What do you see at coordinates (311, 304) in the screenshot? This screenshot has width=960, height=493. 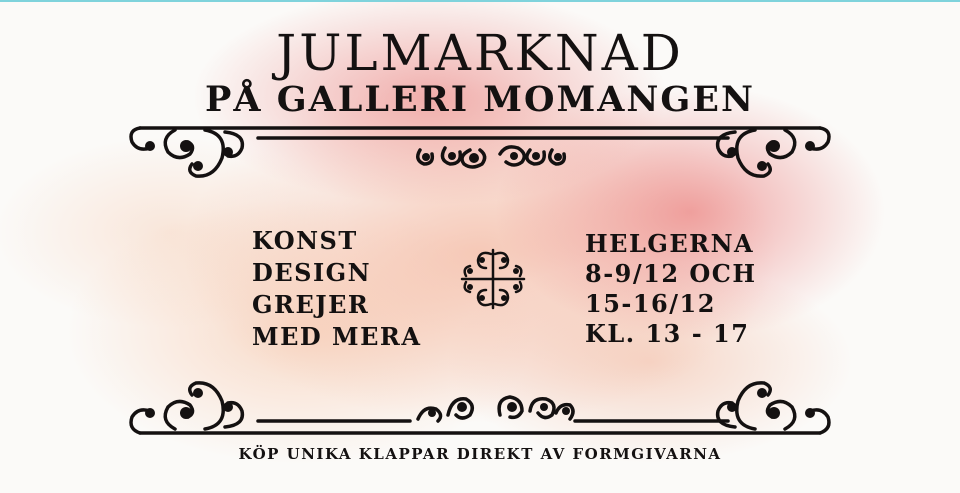 I see `offering-item: GREJER` at bounding box center [311, 304].